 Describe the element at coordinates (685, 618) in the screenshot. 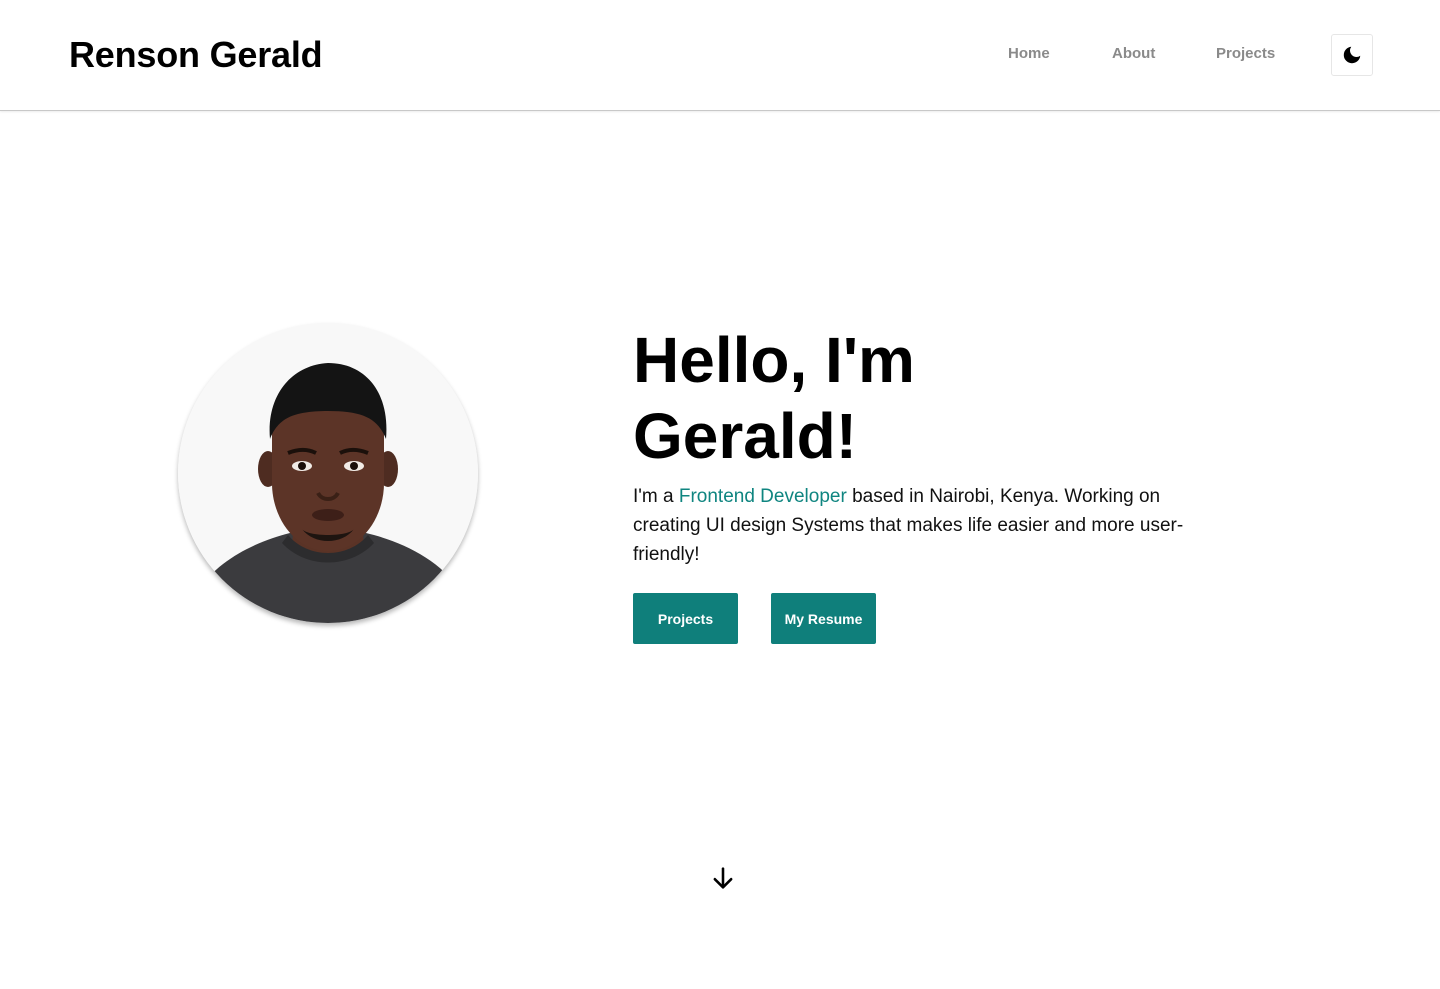

I see `projects-button: Projects` at that location.